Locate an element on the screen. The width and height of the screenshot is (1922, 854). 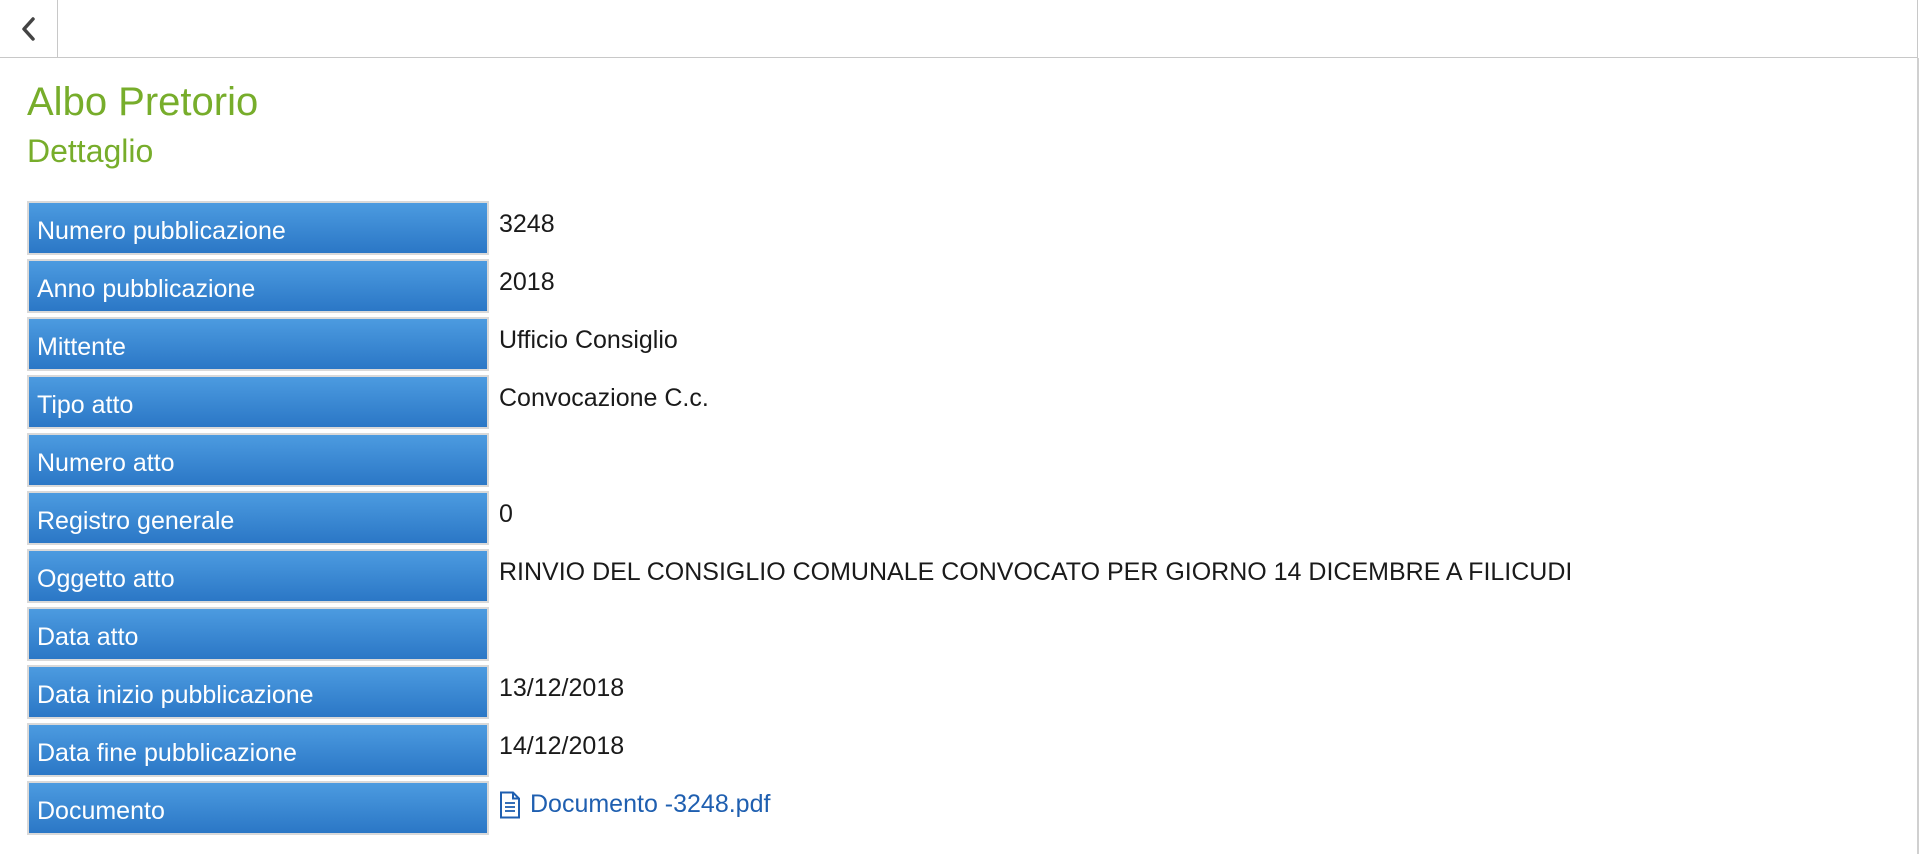
detail-label: Numero atto is located at coordinates (258, 460).